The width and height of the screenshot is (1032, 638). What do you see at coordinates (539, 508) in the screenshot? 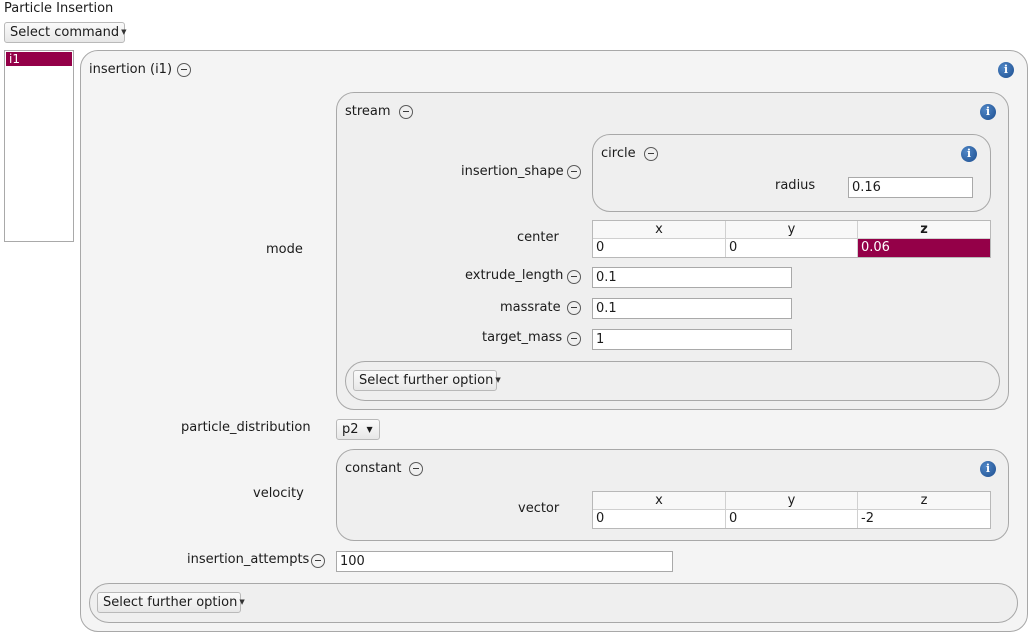
I see `vector-label: vector` at bounding box center [539, 508].